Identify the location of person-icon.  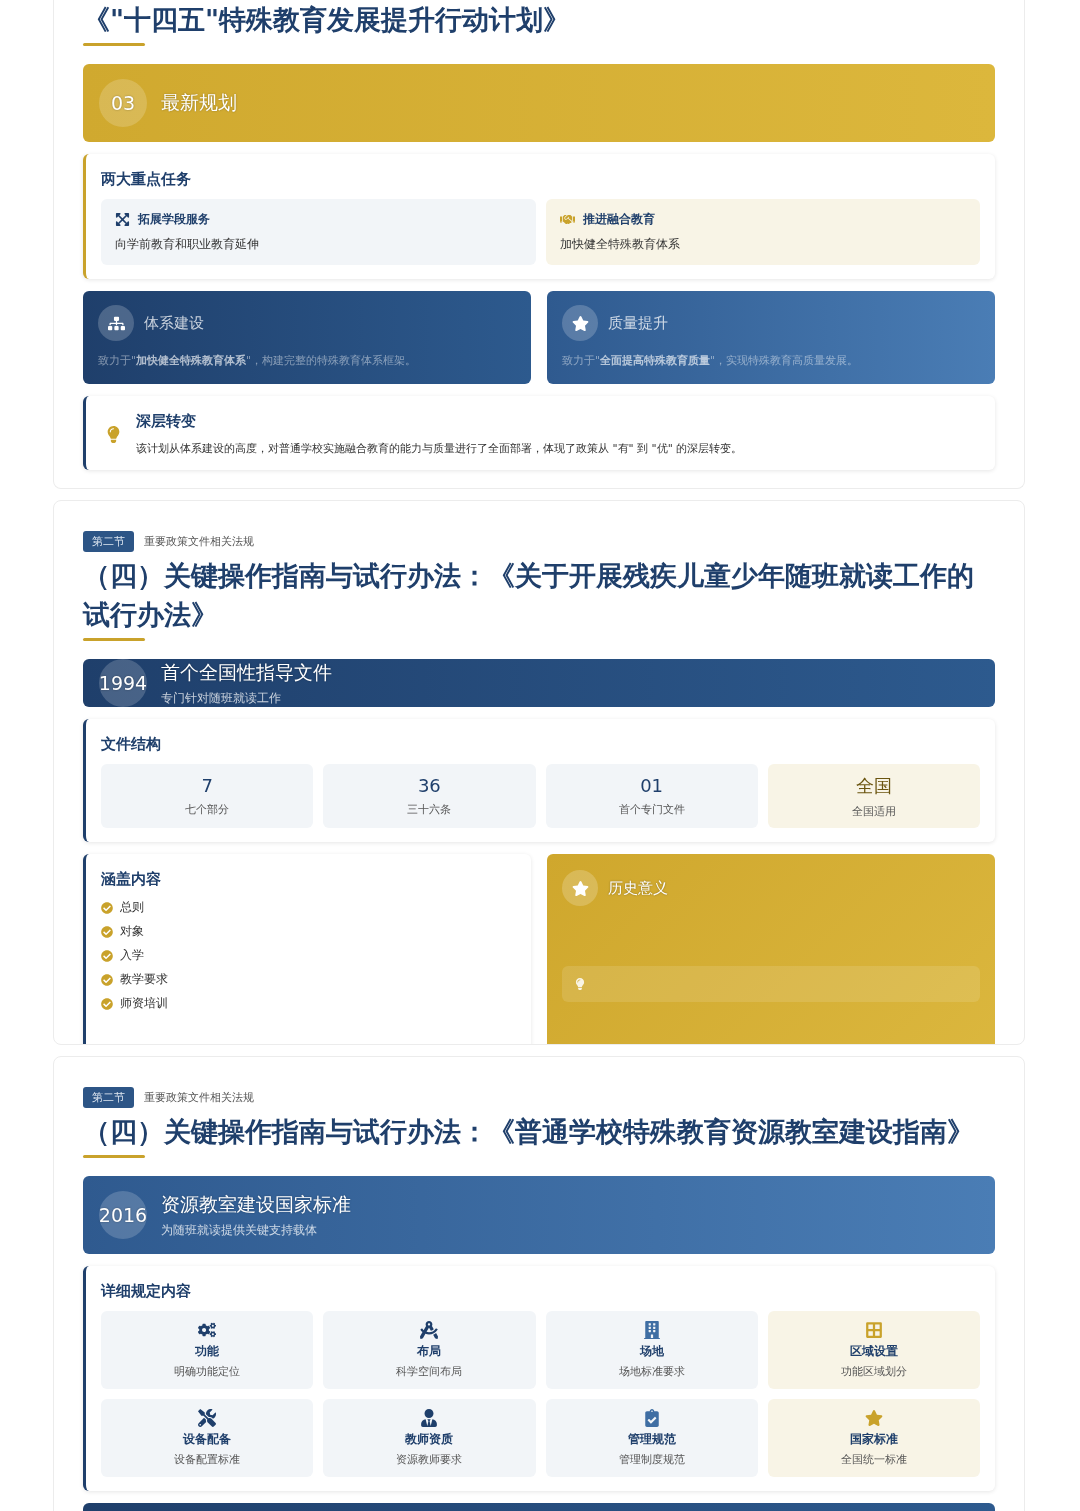
(429, 1418).